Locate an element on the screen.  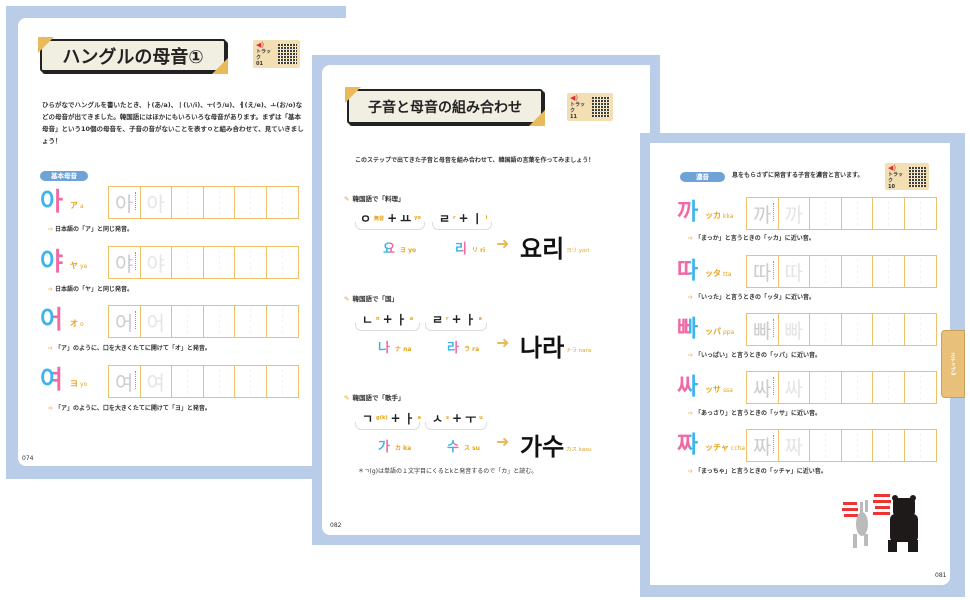
practice-grid: 아아 is located at coordinates (203, 202).